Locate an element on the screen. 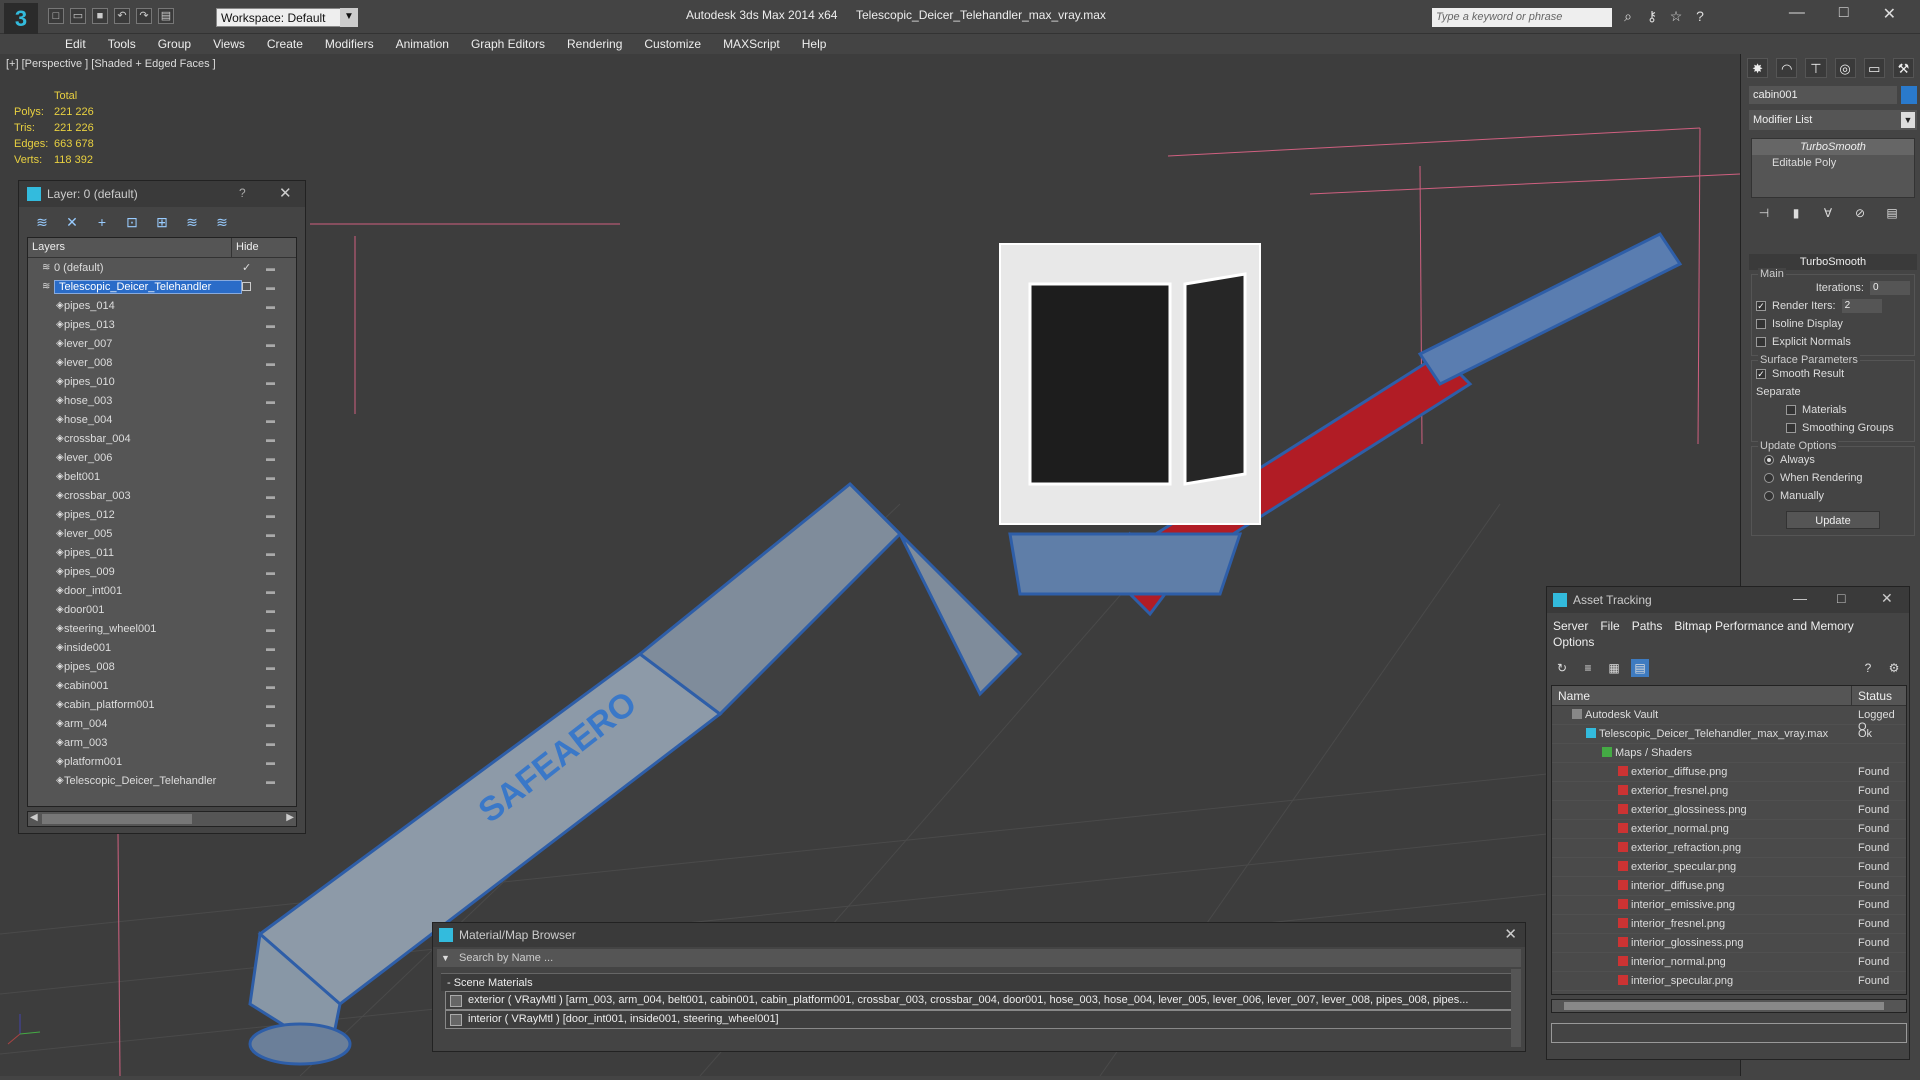 The width and height of the screenshot is (1920, 1080). layer-row: ◈ cabin001 ▬ is located at coordinates (162, 685).